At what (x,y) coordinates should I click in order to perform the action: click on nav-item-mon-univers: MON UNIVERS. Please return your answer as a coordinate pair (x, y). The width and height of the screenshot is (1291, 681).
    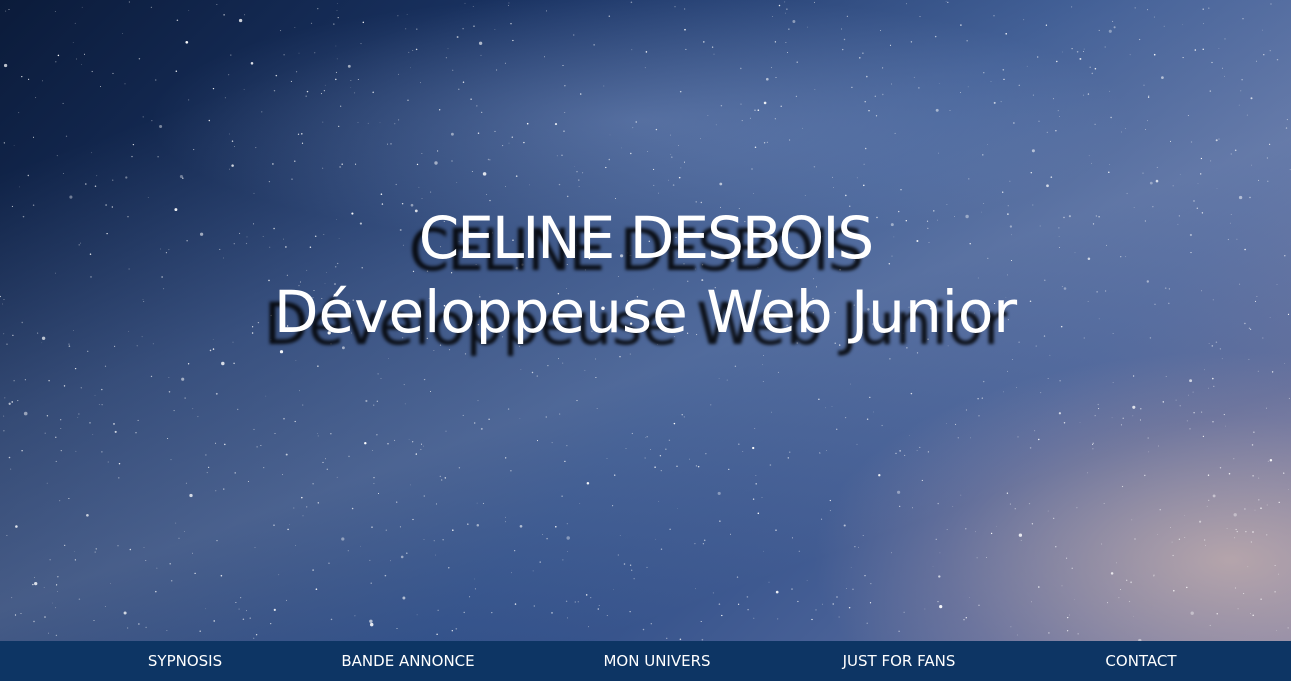
    Looking at the image, I should click on (656, 661).